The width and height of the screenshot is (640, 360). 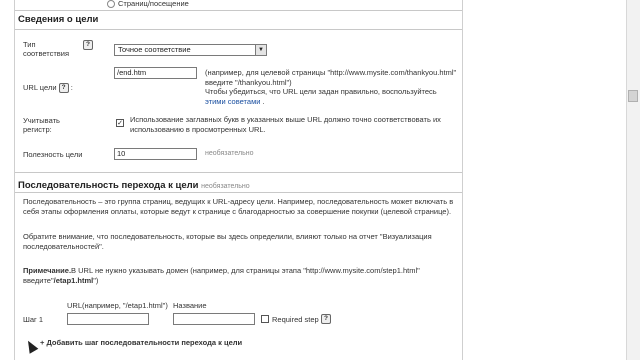 What do you see at coordinates (154, 49) in the screenshot?
I see `match-type-selected-value: Точное соответствие` at bounding box center [154, 49].